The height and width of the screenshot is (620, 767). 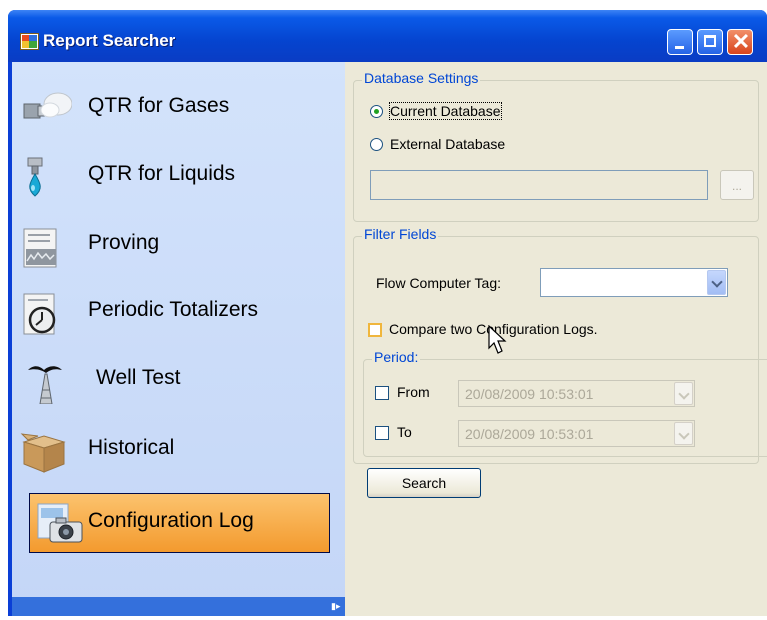 I want to click on sidebar-item-label: QTR for Liquids, so click(x=162, y=173).